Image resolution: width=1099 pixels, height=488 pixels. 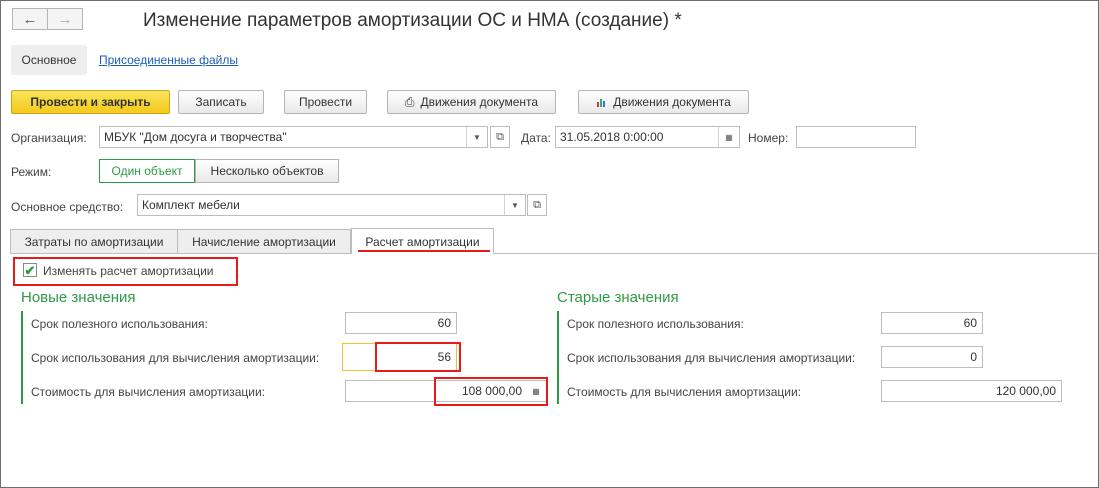 I want to click on nav-tab-main: Основное, so click(x=49, y=60).